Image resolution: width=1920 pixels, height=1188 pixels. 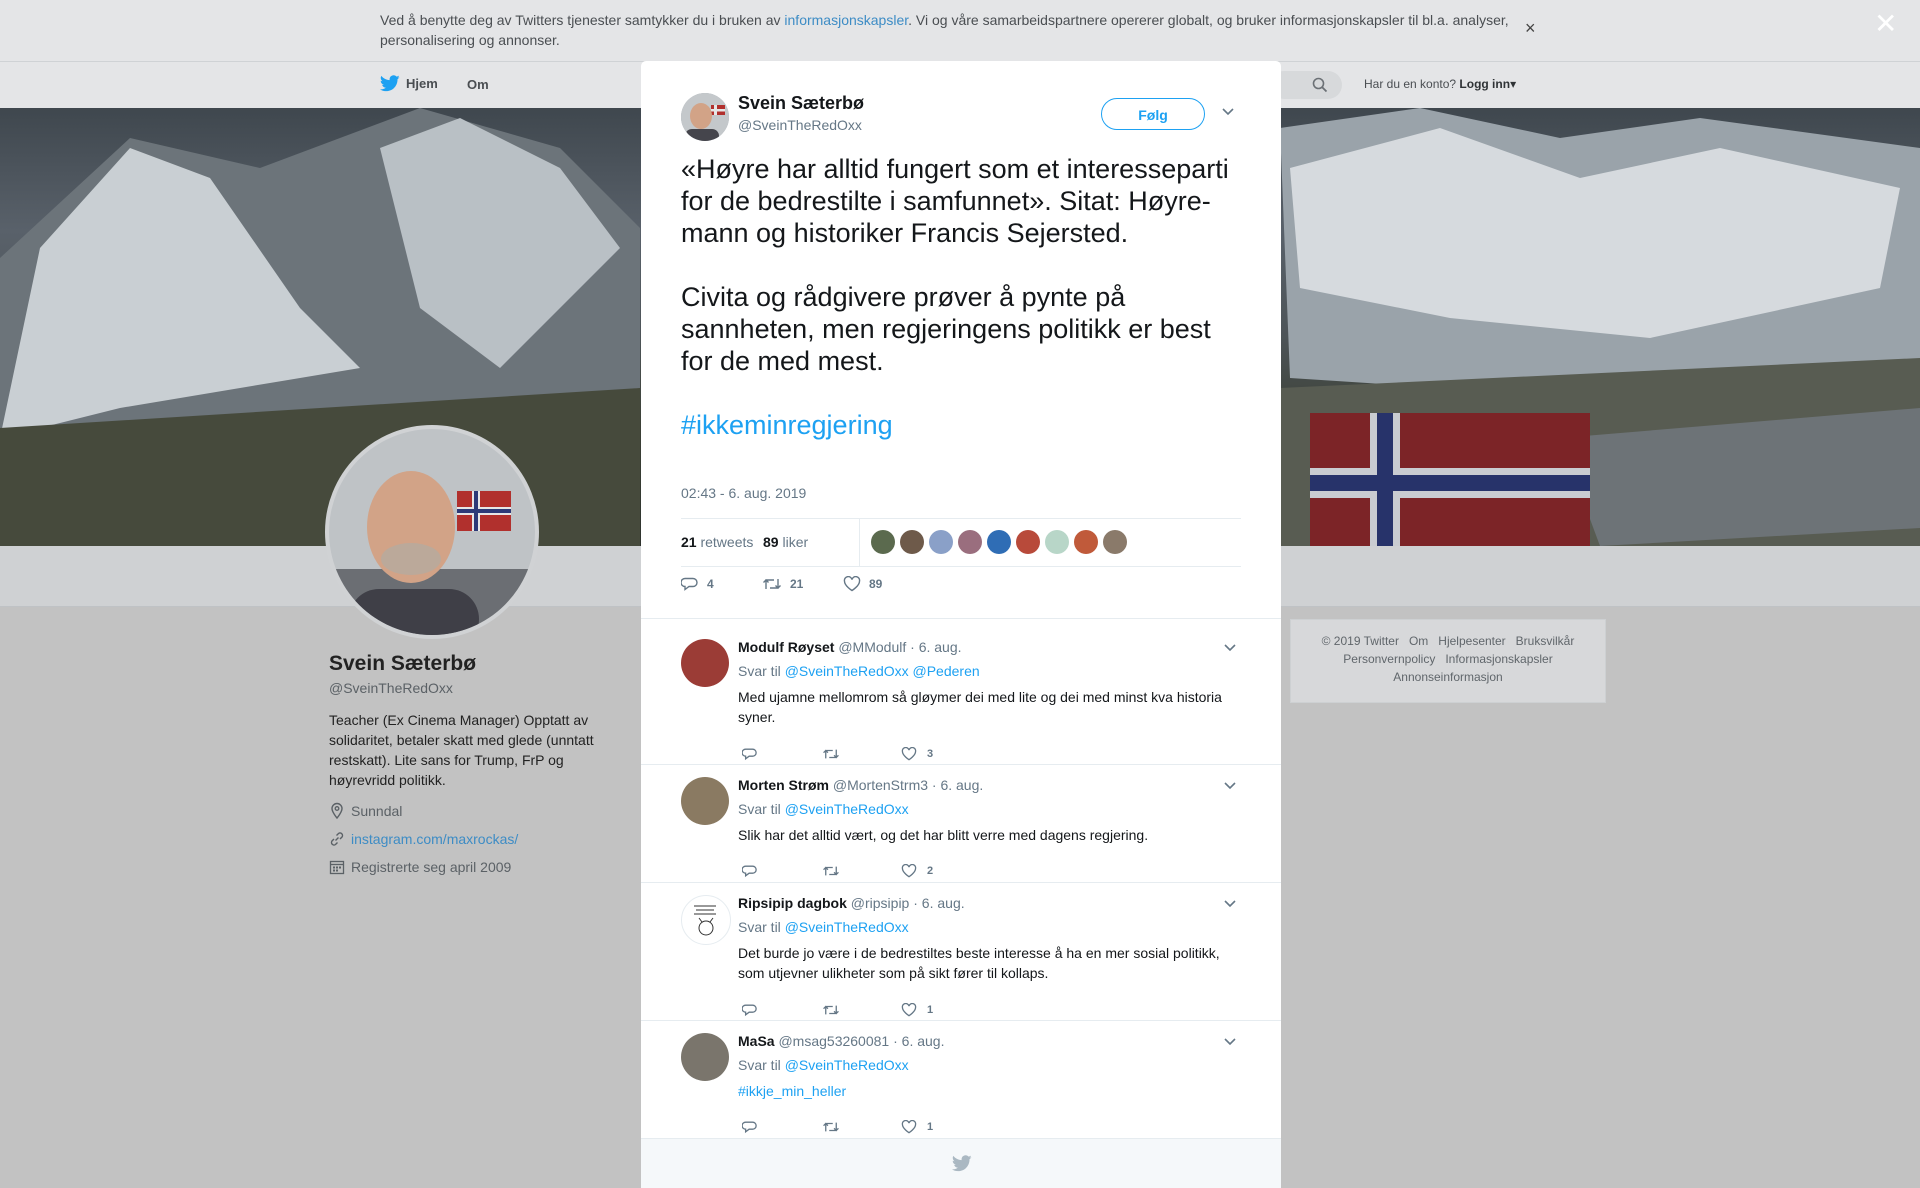 I want to click on footer-ads-info-link: Annonseinformasjon, so click(x=1447, y=677).